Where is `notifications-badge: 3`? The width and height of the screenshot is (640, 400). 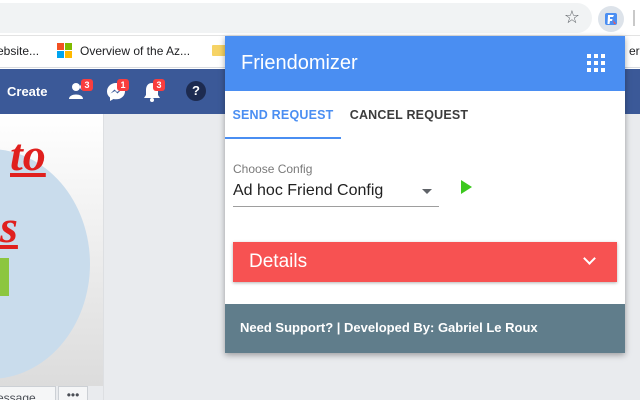
notifications-badge: 3 is located at coordinates (159, 85).